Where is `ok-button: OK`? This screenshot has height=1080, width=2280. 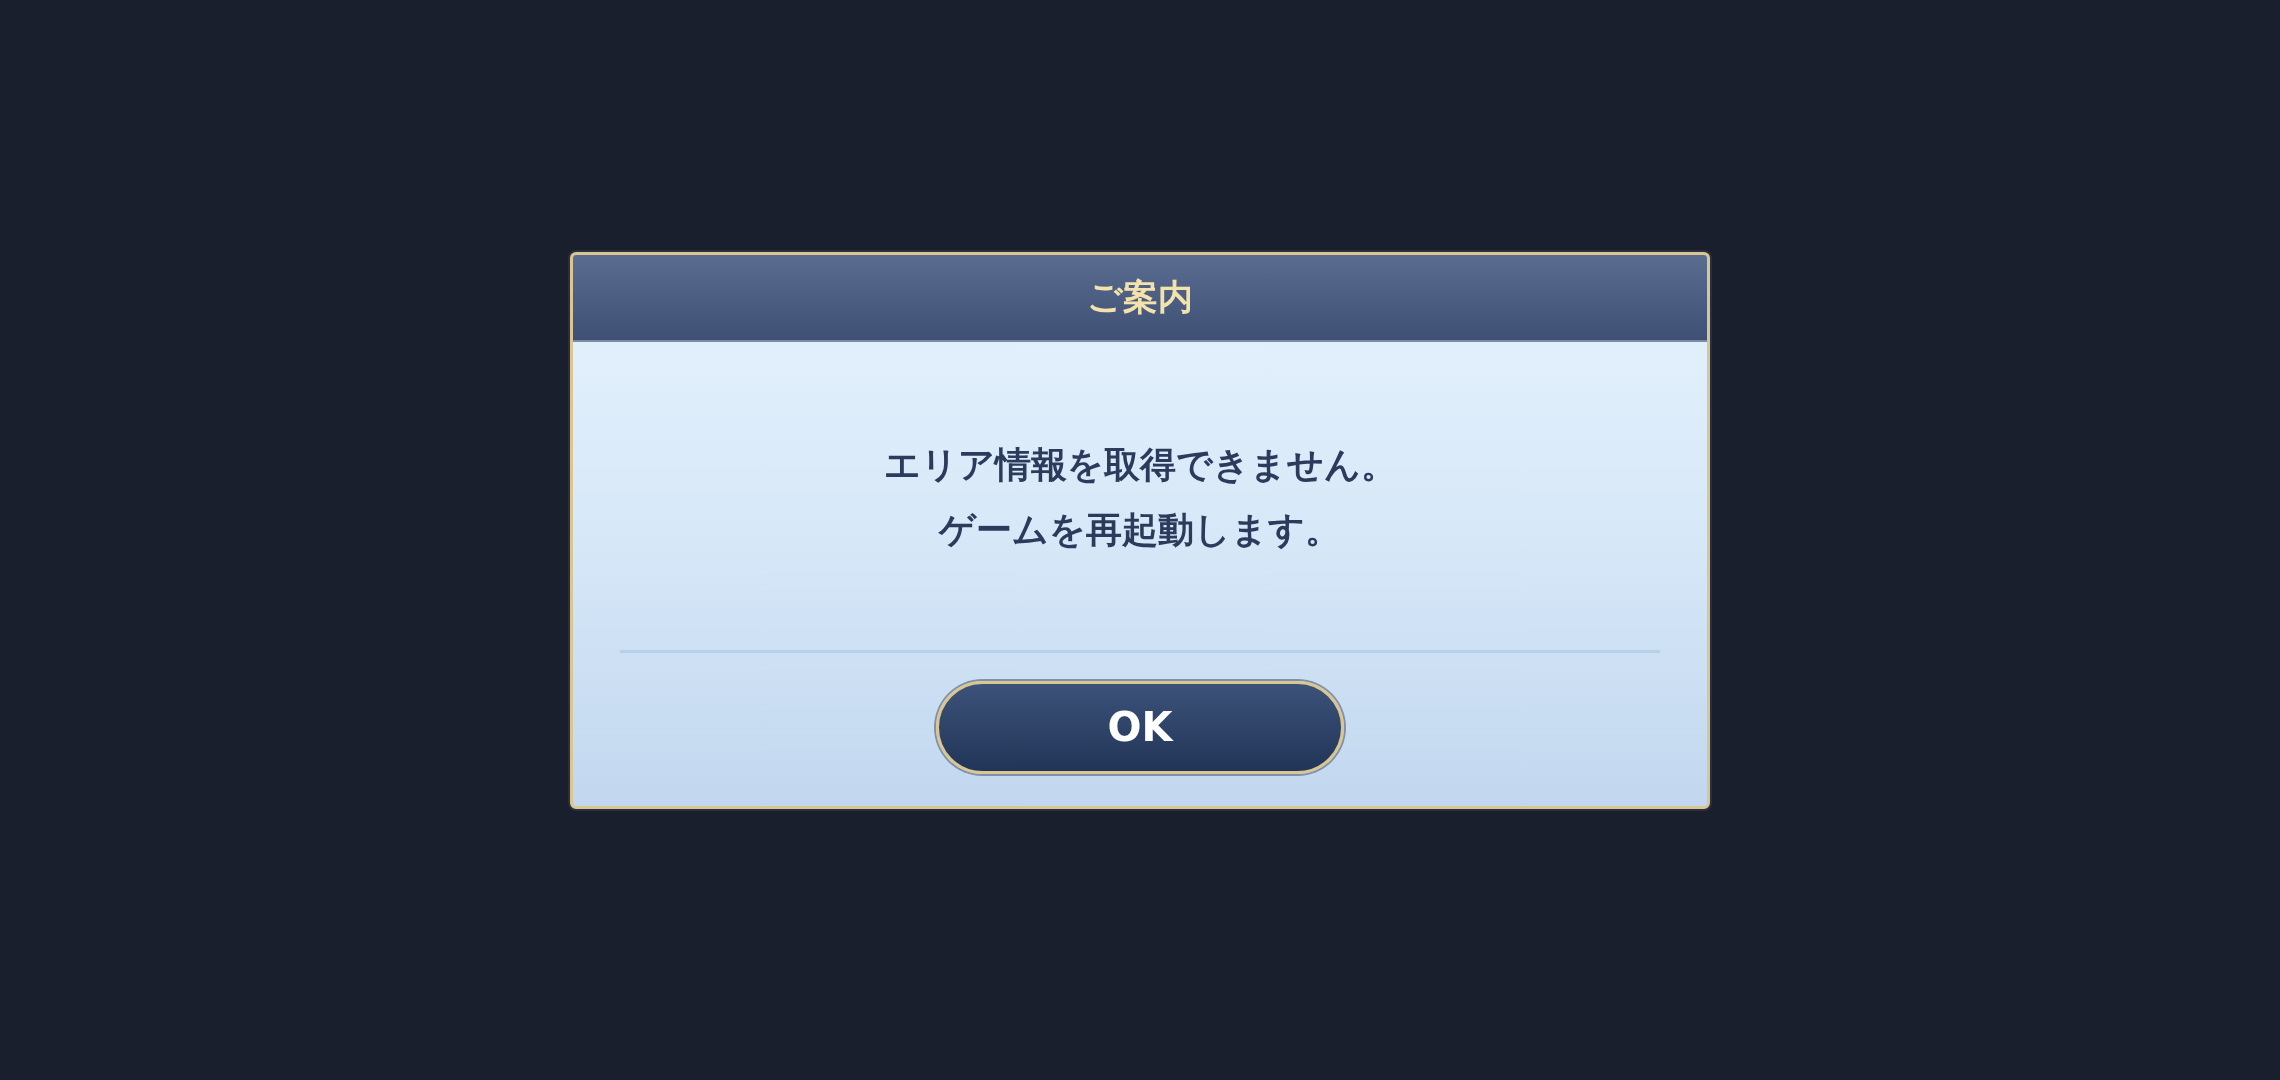
ok-button: OK is located at coordinates (1140, 727).